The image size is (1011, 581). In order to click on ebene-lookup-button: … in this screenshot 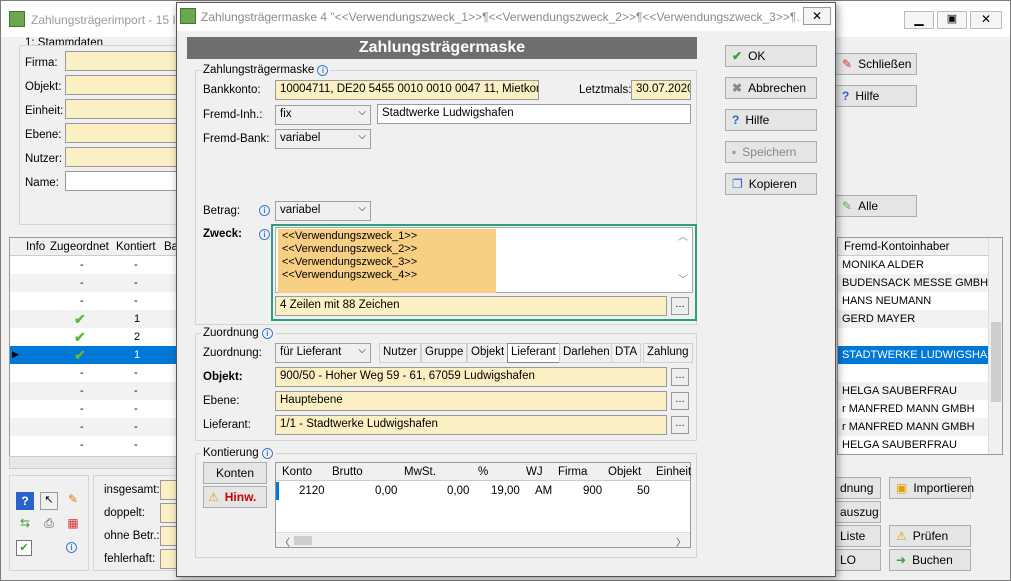, I will do `click(680, 401)`.